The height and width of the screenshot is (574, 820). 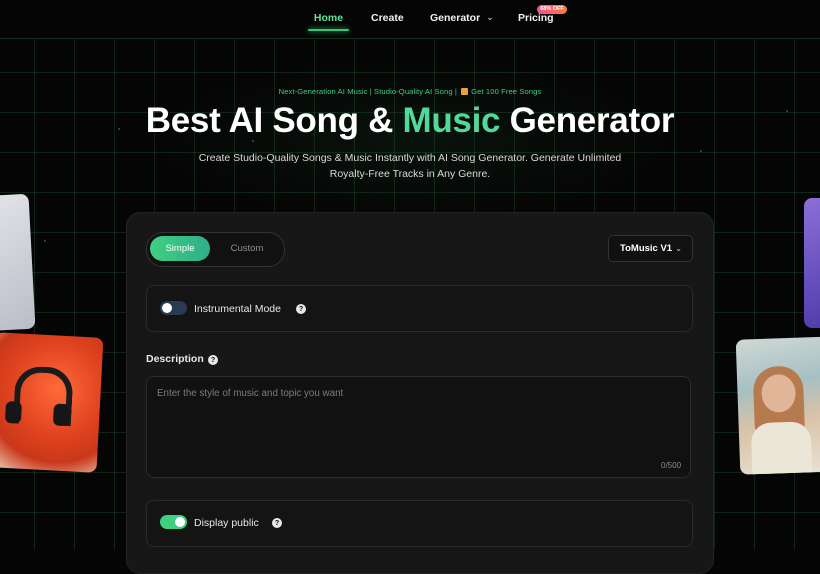 What do you see at coordinates (387, 18) in the screenshot?
I see `nav-create: Create` at bounding box center [387, 18].